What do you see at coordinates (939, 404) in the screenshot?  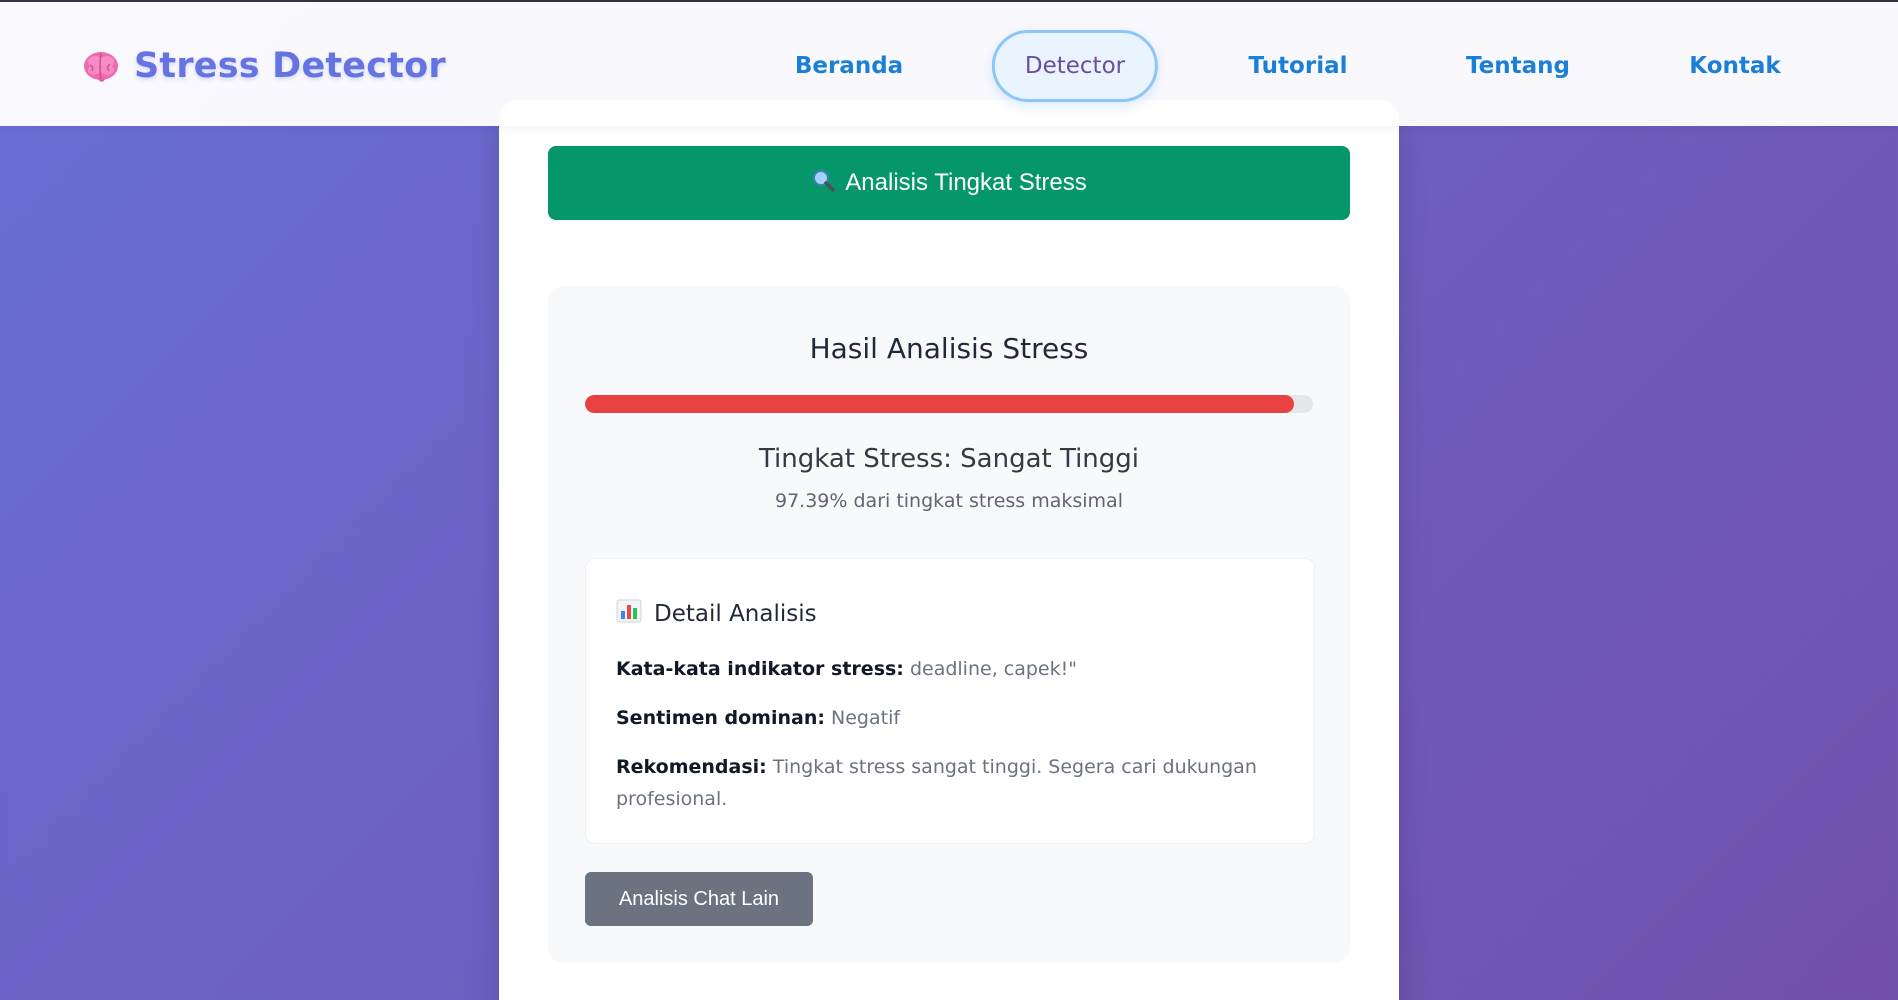 I see `stress-progress-fill` at bounding box center [939, 404].